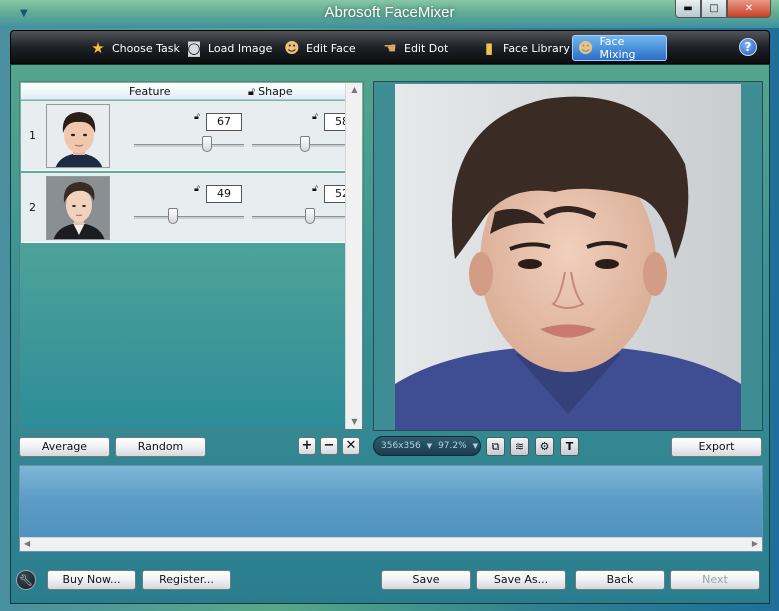 This screenshot has width=779, height=611. What do you see at coordinates (329, 446) in the screenshot?
I see `remove-face-button: −` at bounding box center [329, 446].